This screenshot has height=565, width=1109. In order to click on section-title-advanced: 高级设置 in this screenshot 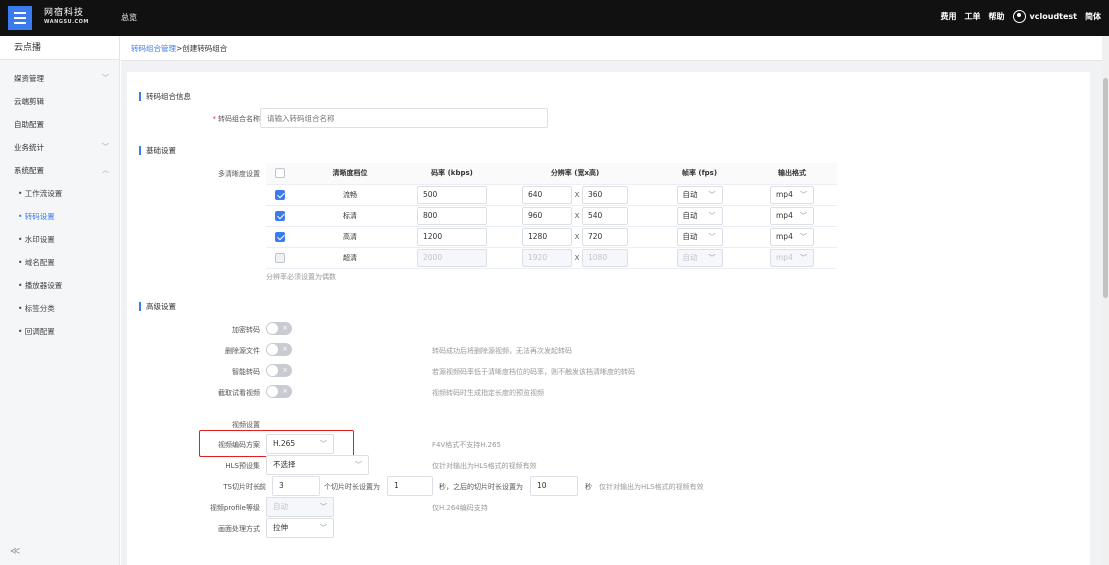, I will do `click(157, 306)`.